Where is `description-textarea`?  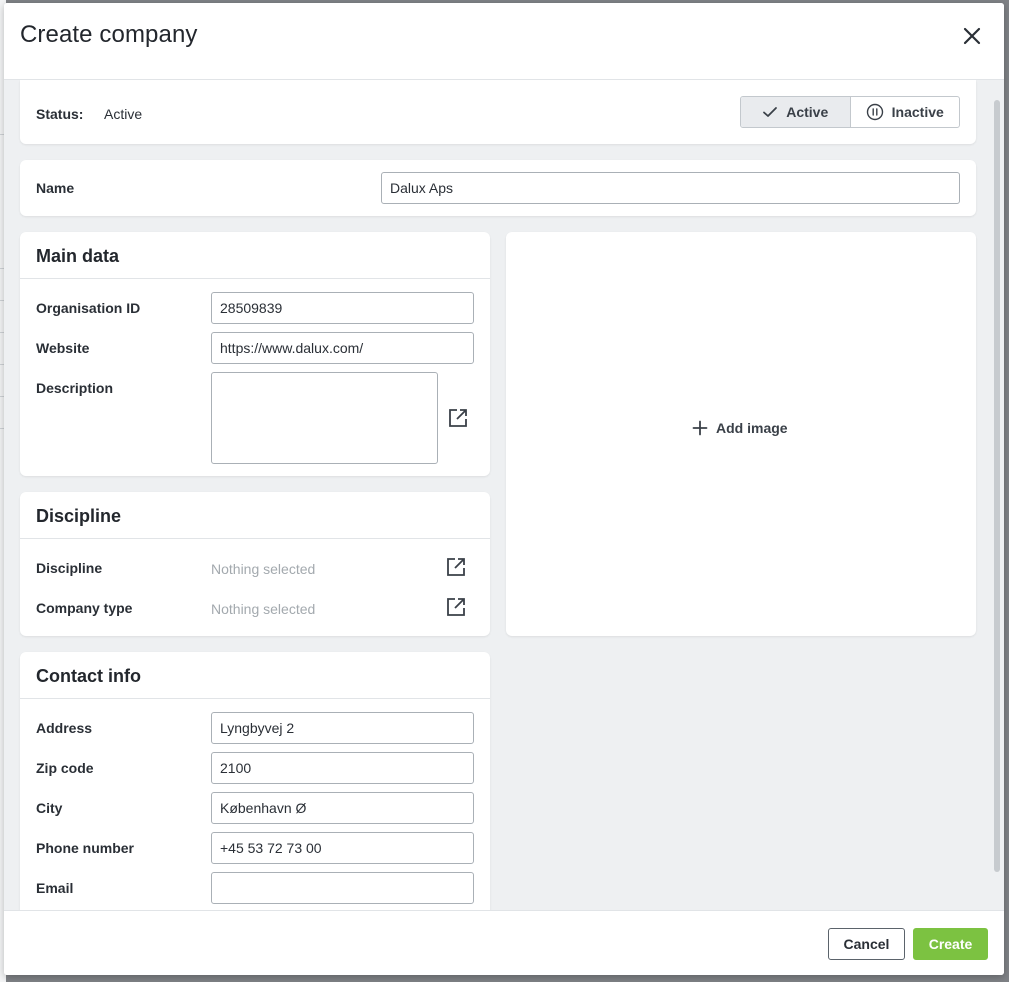 description-textarea is located at coordinates (324, 418).